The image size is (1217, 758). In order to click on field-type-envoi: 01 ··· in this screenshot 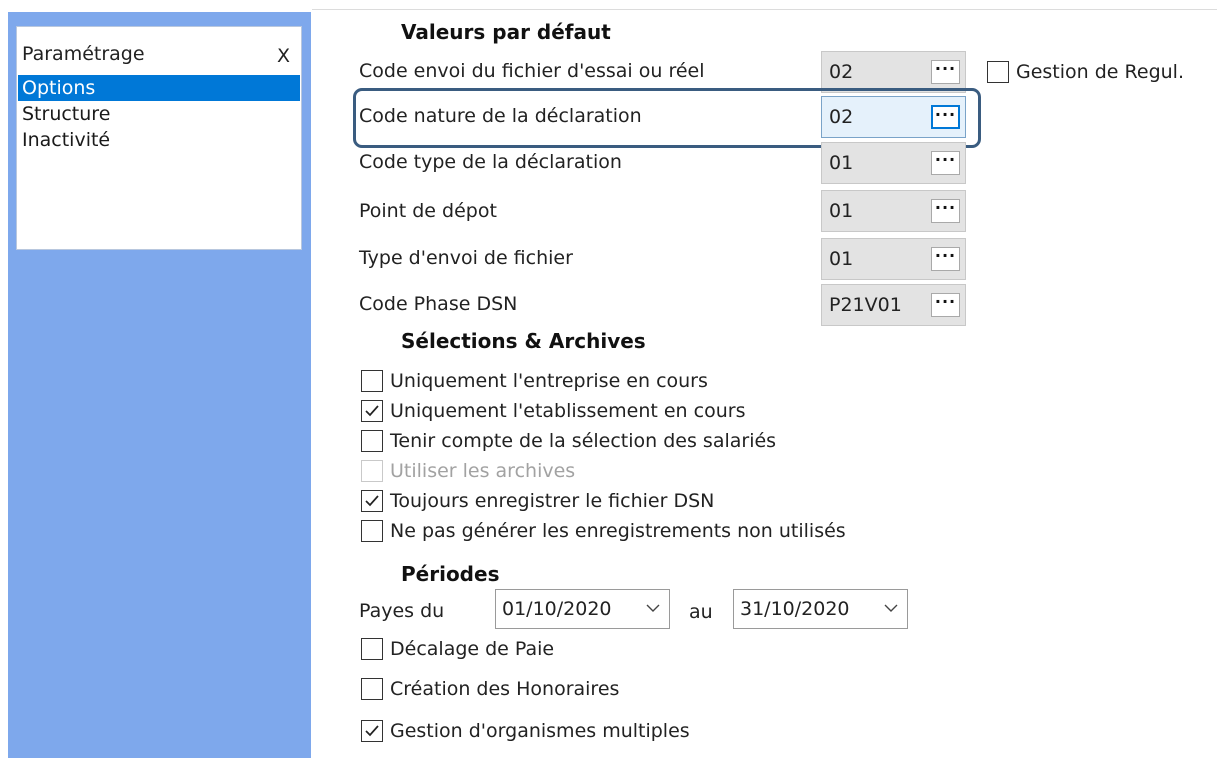, I will do `click(893, 259)`.